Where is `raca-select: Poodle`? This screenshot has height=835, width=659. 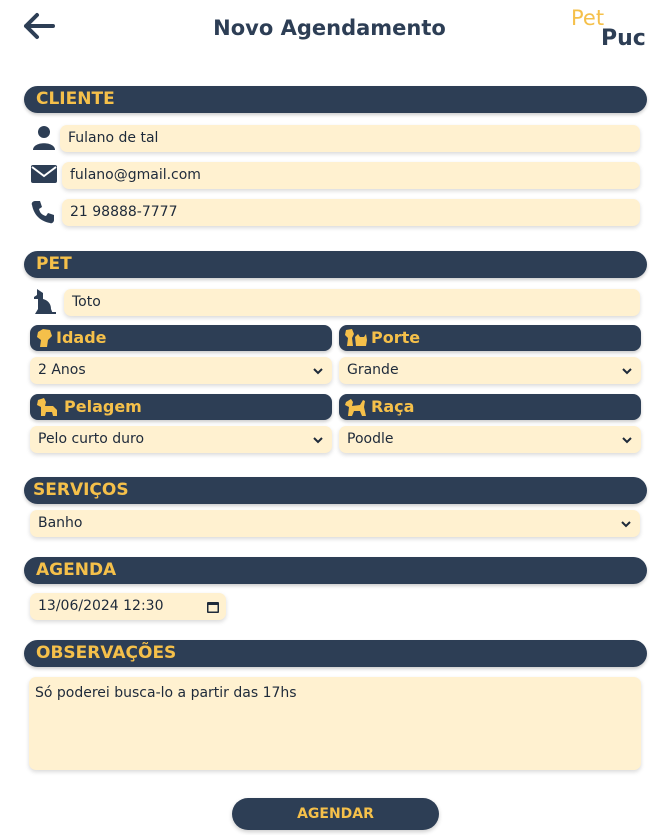 raca-select: Poodle is located at coordinates (490, 439).